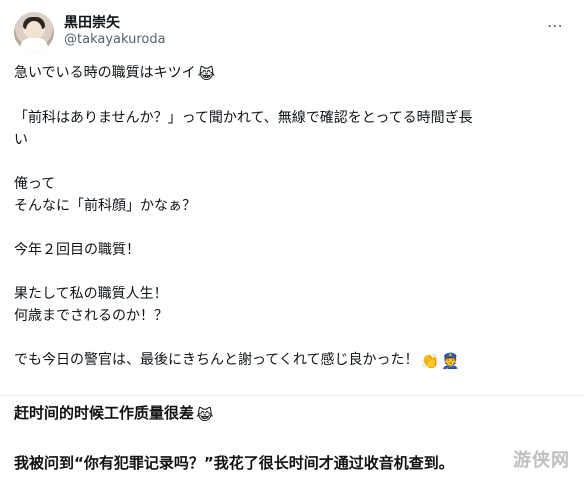 The image size is (584, 486). What do you see at coordinates (430, 361) in the screenshot?
I see `clapping-hands-emoji-icon: 👏` at bounding box center [430, 361].